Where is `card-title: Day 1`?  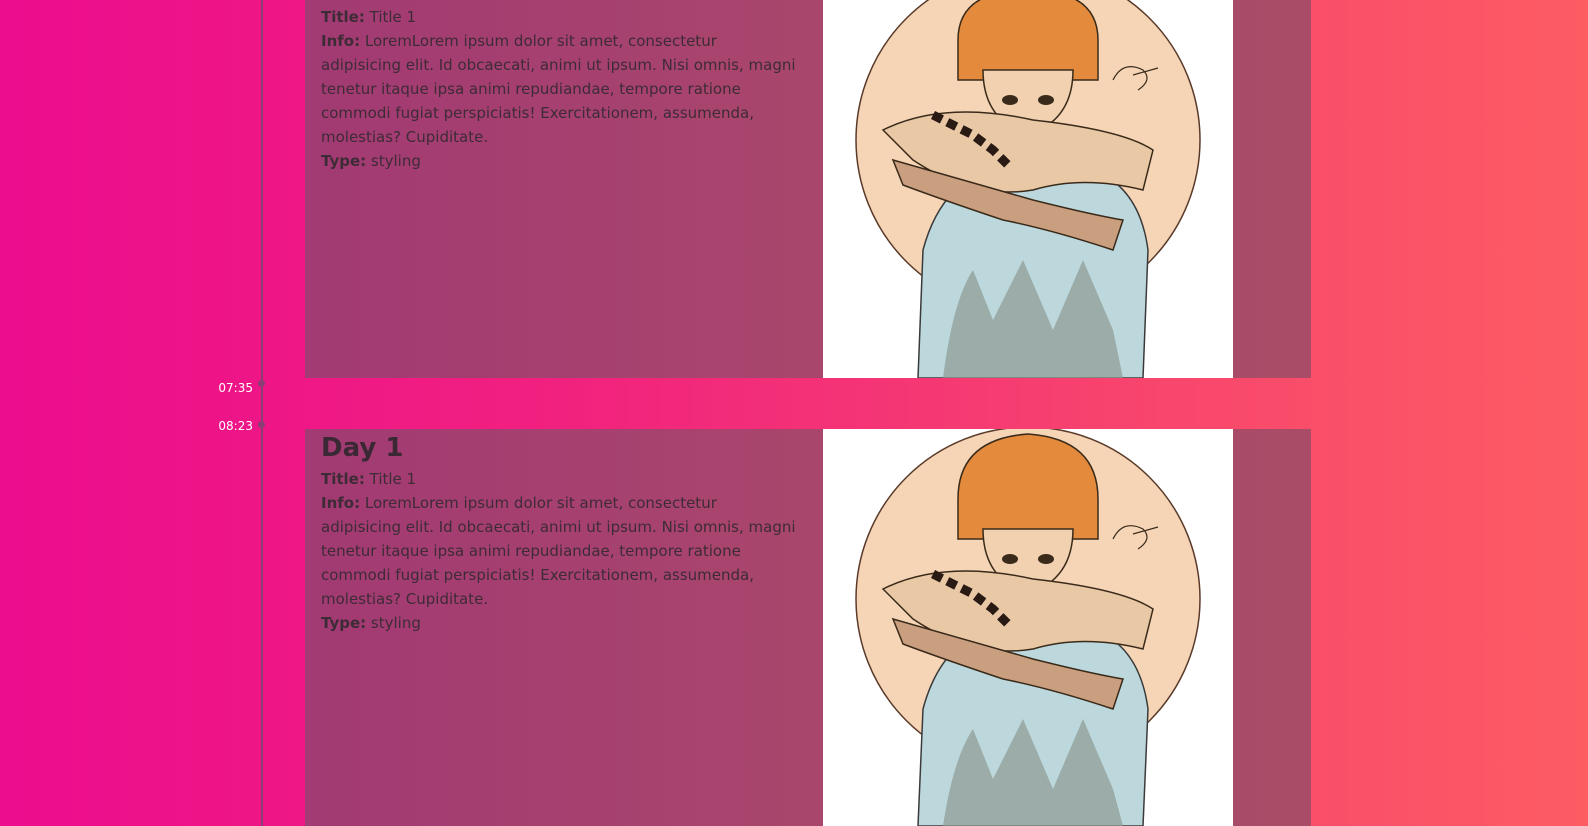
card-title: Day 1 is located at coordinates (362, 448).